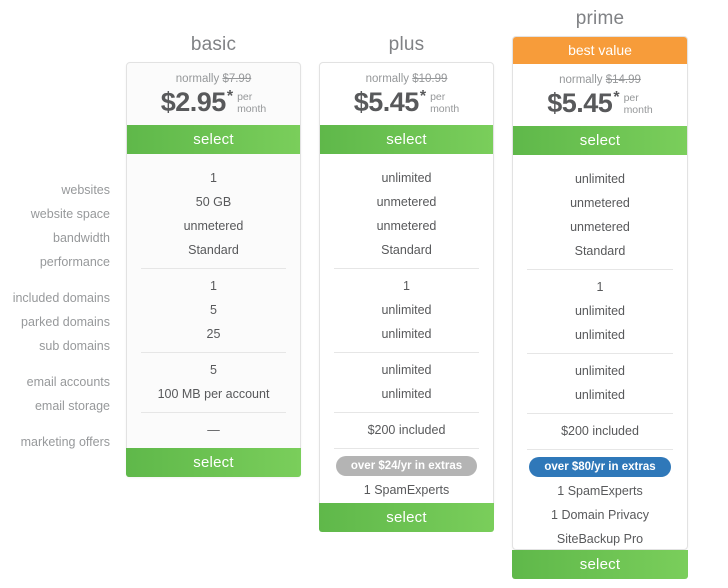  I want to click on feat-basic-marketing-offers: —, so click(213, 430).